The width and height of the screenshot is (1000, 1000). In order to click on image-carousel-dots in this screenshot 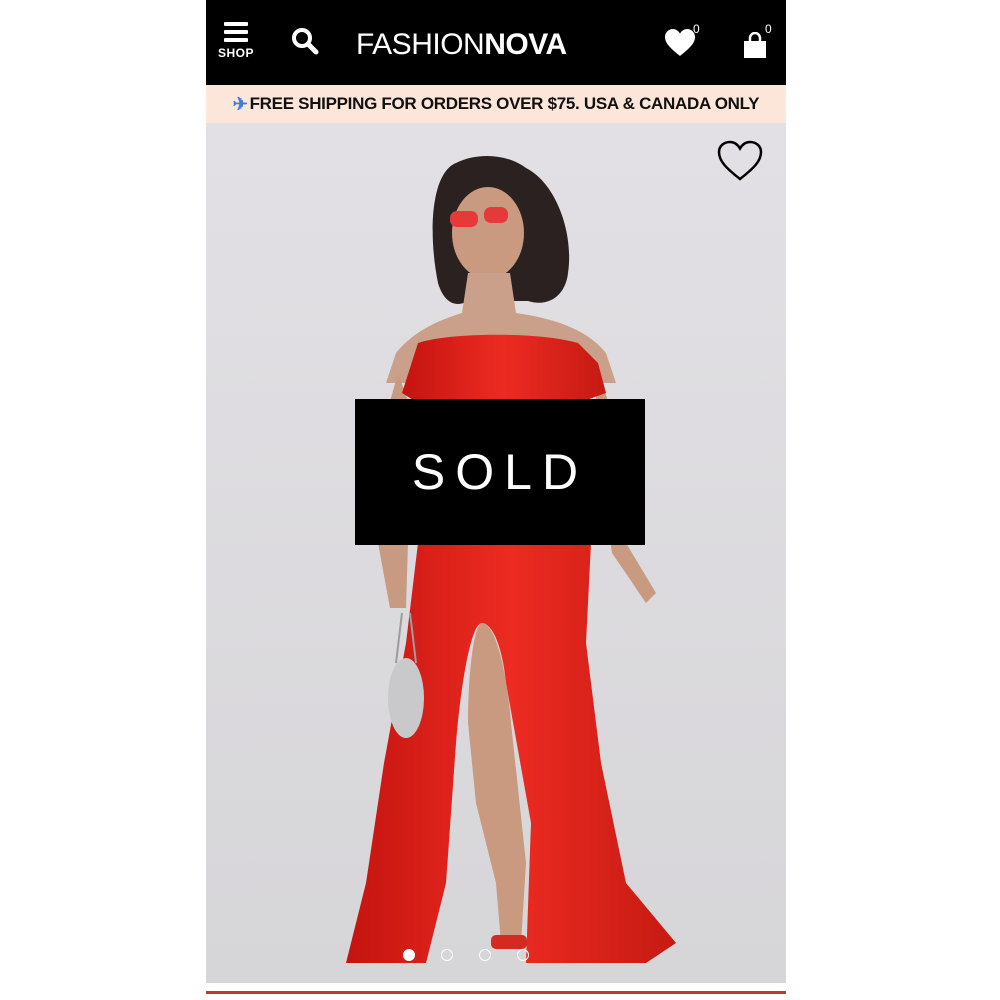, I will do `click(481, 955)`.